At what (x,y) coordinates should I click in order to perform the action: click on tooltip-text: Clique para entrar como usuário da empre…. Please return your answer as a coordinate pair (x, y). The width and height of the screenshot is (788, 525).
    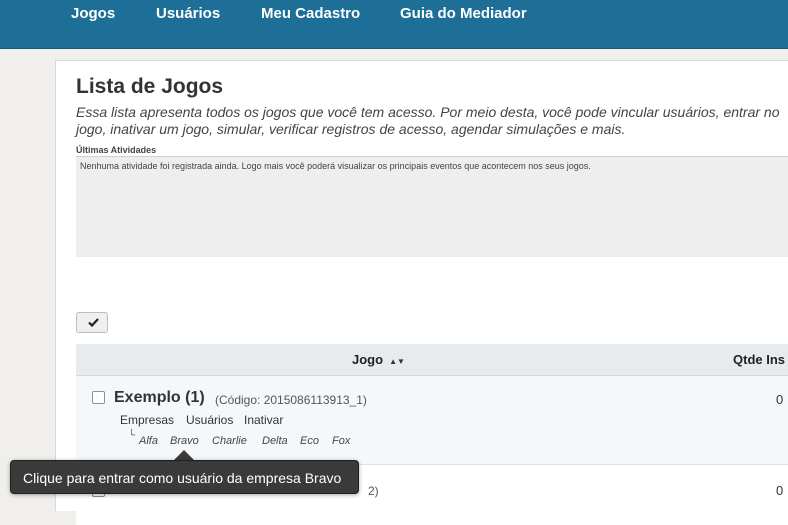
    Looking at the image, I should click on (182, 478).